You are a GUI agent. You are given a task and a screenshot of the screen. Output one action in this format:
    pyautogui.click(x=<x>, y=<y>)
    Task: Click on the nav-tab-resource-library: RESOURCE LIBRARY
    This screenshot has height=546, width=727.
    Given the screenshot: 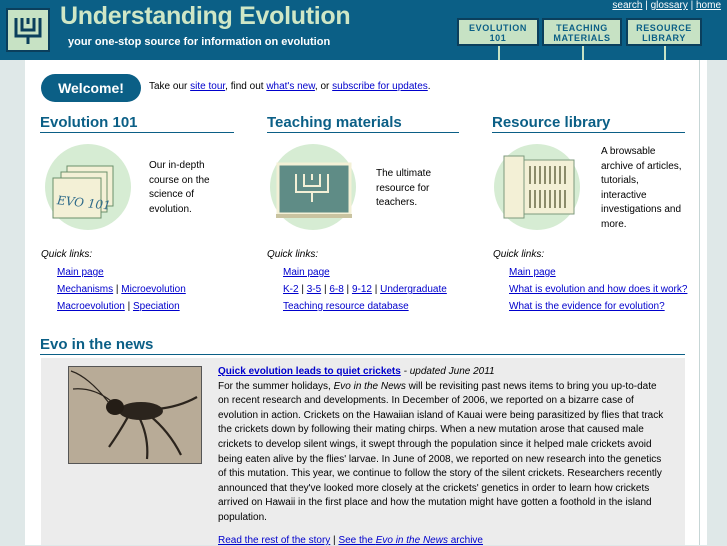 What is the action you would take?
    pyautogui.click(x=664, y=39)
    